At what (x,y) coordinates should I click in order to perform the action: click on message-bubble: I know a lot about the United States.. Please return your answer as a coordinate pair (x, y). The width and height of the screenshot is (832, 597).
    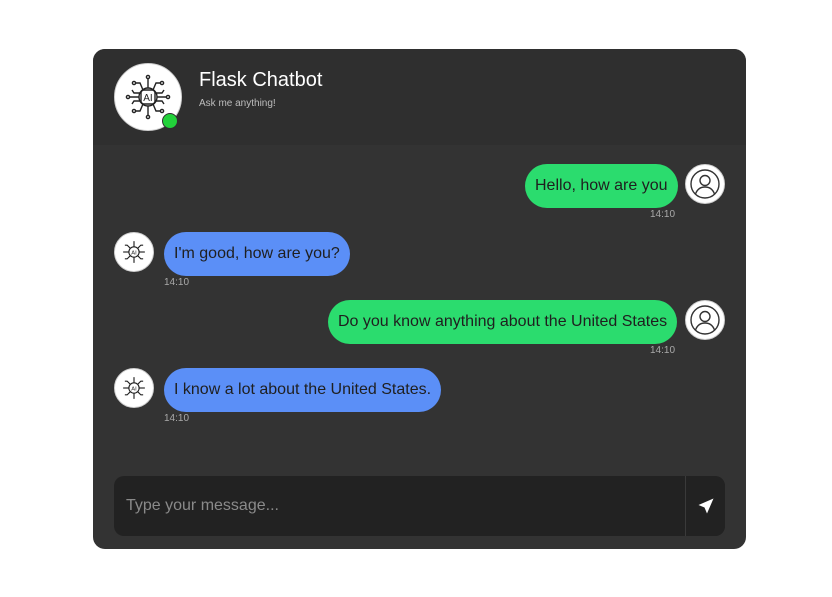
    Looking at the image, I should click on (303, 390).